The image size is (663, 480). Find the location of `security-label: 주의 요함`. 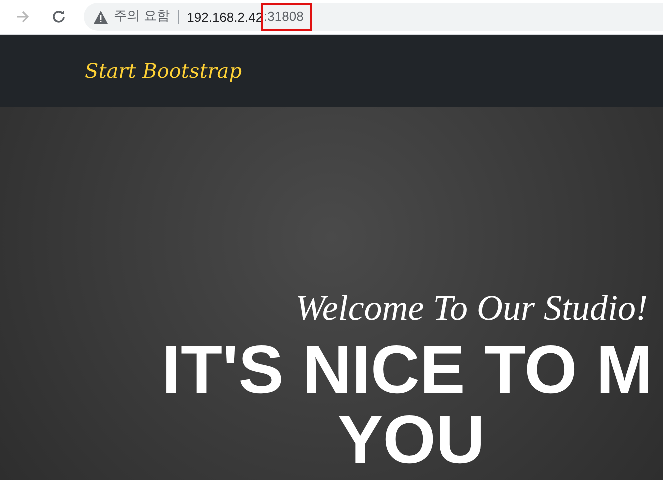

security-label: 주의 요함 is located at coordinates (147, 17).